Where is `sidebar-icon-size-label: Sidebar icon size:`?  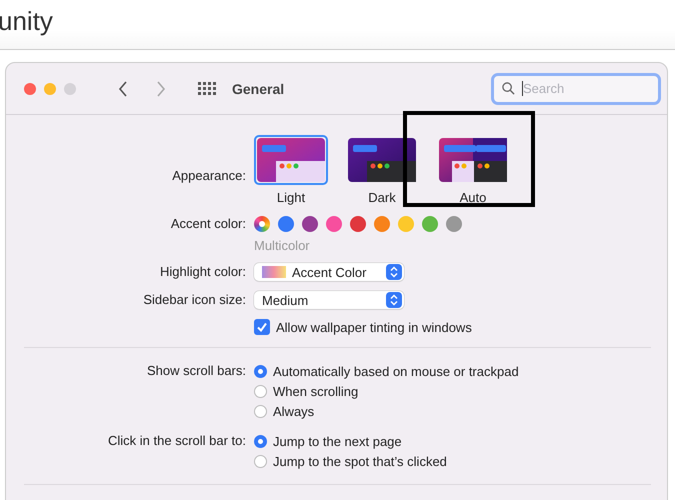
sidebar-icon-size-label: Sidebar icon size: is located at coordinates (194, 300).